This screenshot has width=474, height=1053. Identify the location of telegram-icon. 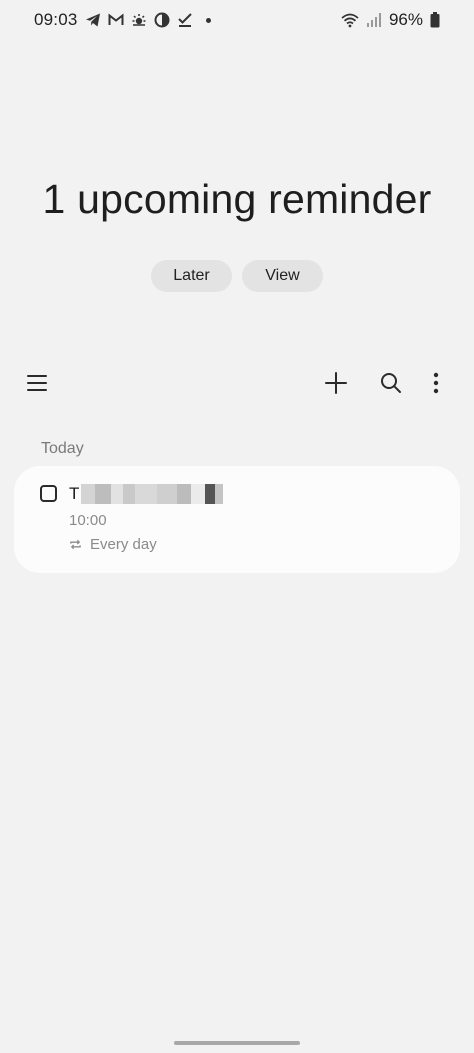
(92, 20).